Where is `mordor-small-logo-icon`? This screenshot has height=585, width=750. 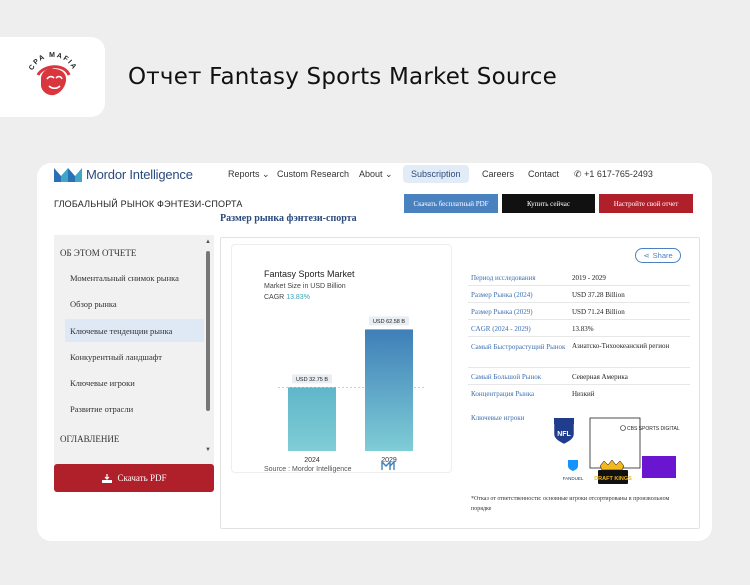 mordor-small-logo-icon is located at coordinates (388, 465).